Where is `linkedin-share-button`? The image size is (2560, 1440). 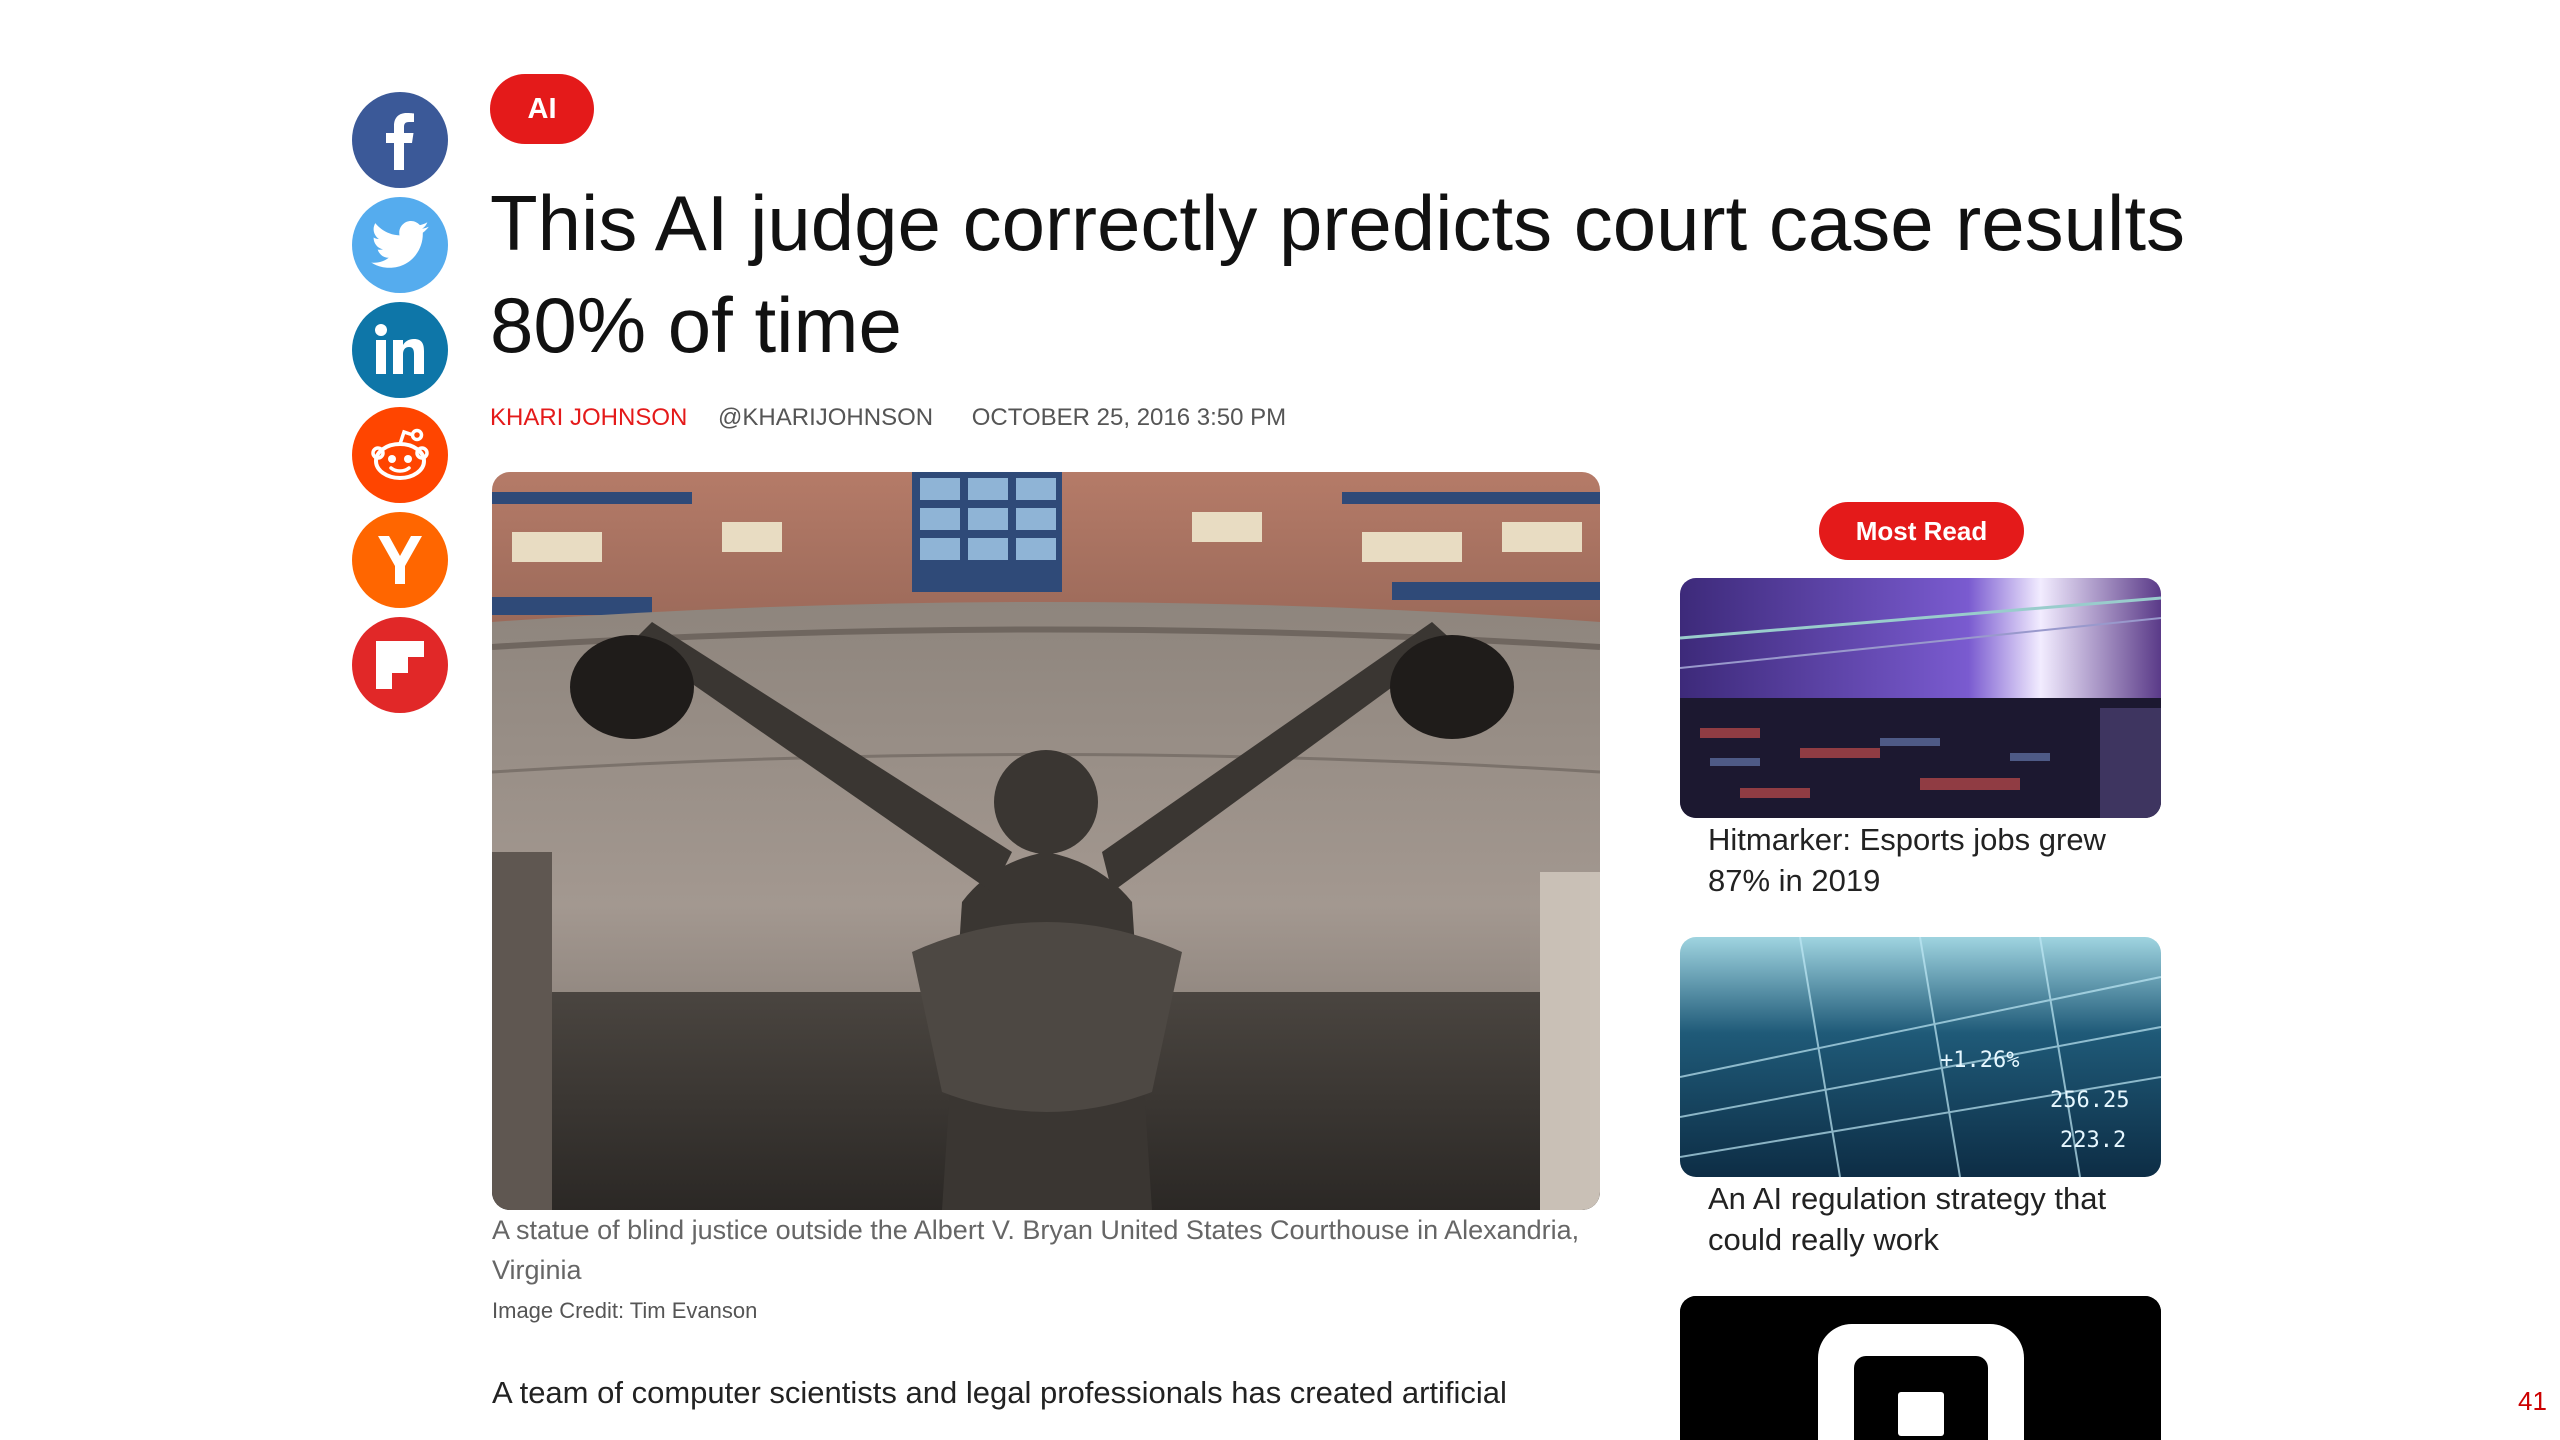 linkedin-share-button is located at coordinates (400, 350).